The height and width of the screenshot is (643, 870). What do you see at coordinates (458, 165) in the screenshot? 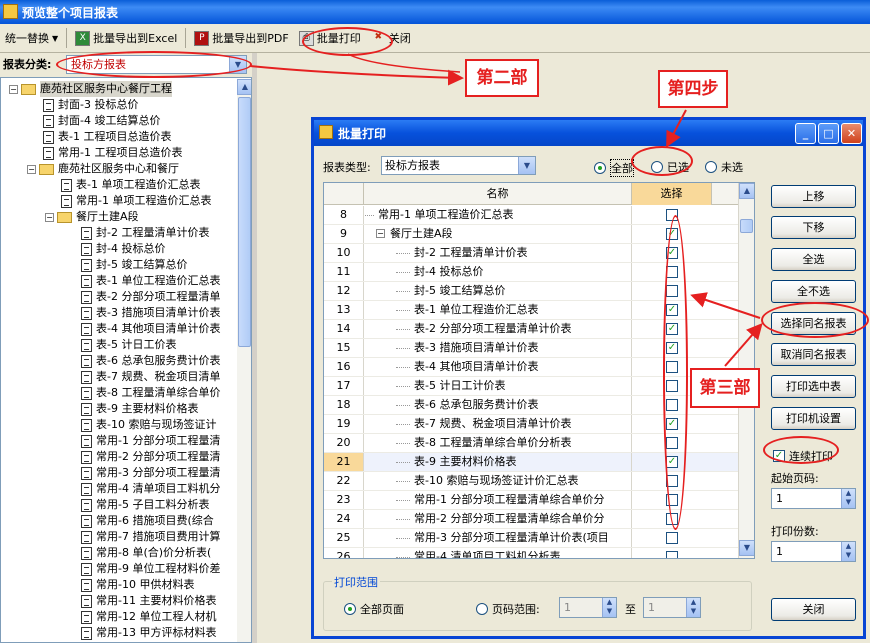
I see `report-type-select: 投标方报表 ▼` at bounding box center [458, 165].